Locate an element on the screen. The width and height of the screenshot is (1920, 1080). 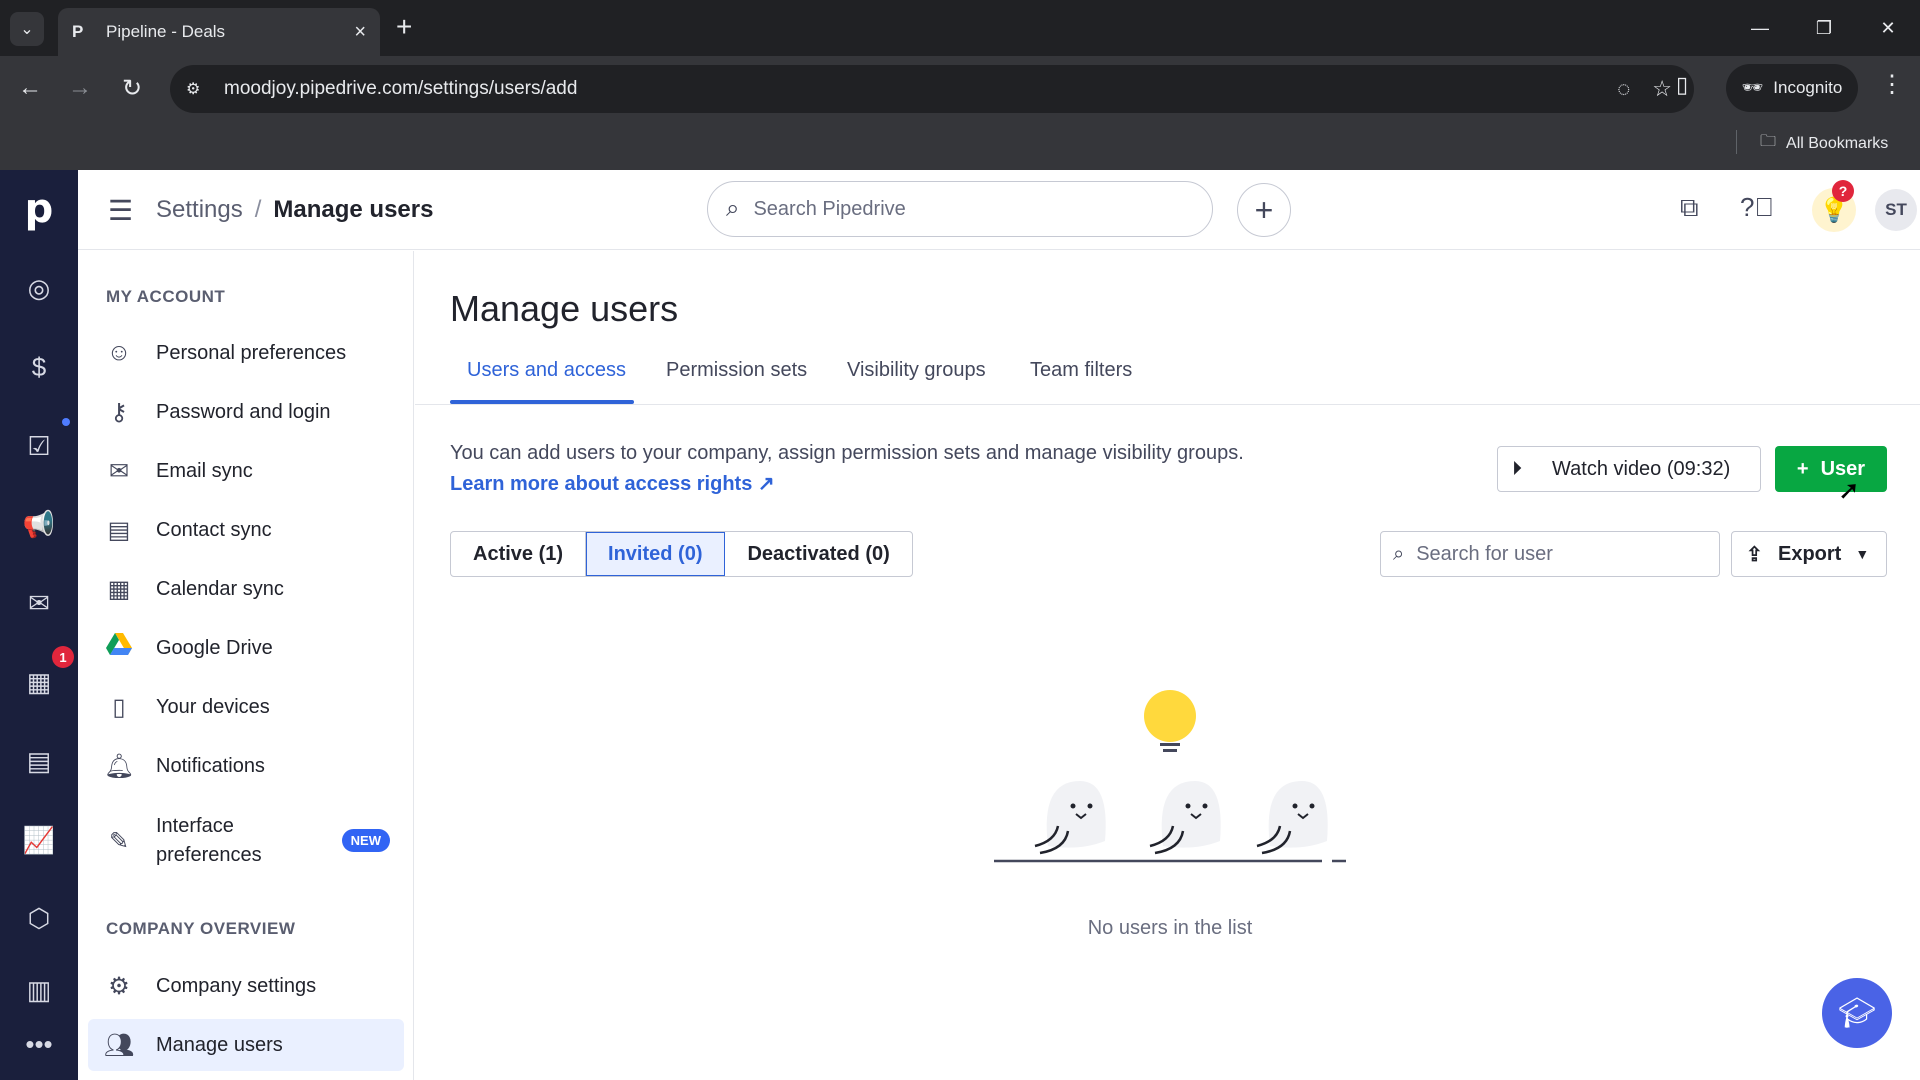
sidebar-item-calendar-sync: ▦ Calendar sync is located at coordinates (246, 589).